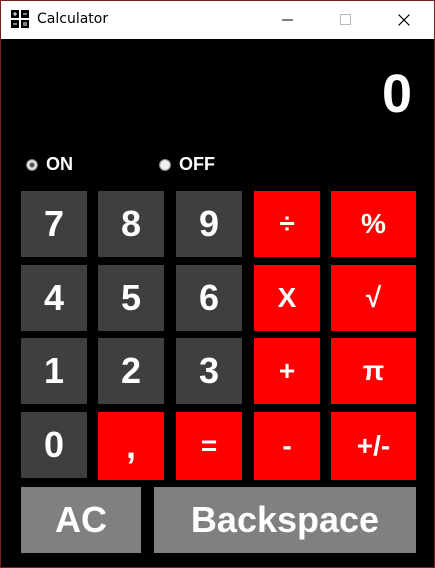  I want to click on on-radio-dot, so click(32, 164).